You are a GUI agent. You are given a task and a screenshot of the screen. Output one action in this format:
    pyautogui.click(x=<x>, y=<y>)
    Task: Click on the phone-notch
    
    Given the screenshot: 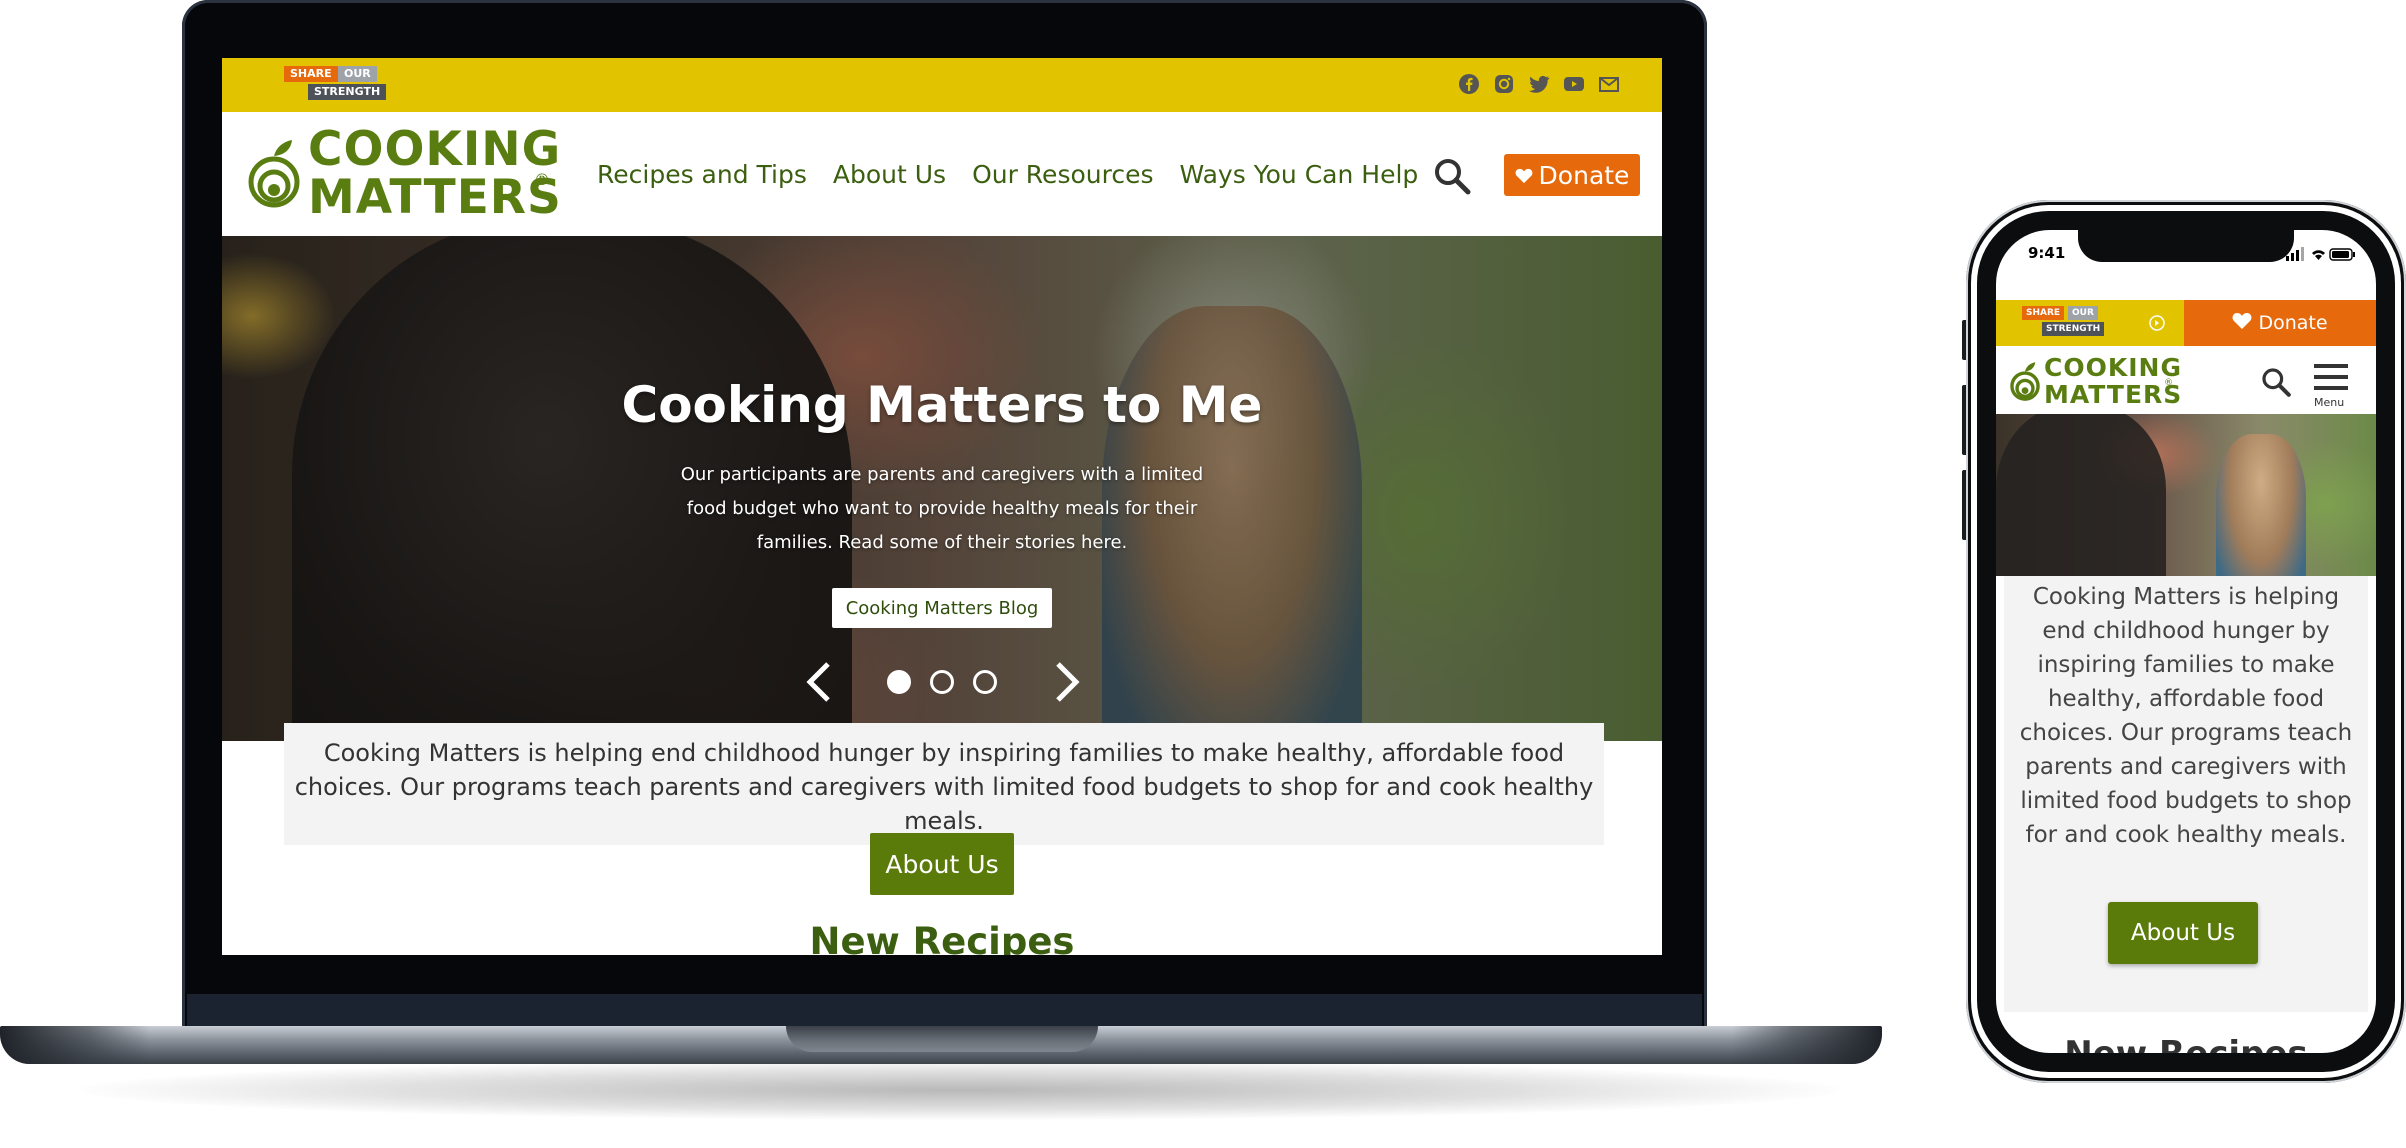 What is the action you would take?
    pyautogui.click(x=2186, y=246)
    